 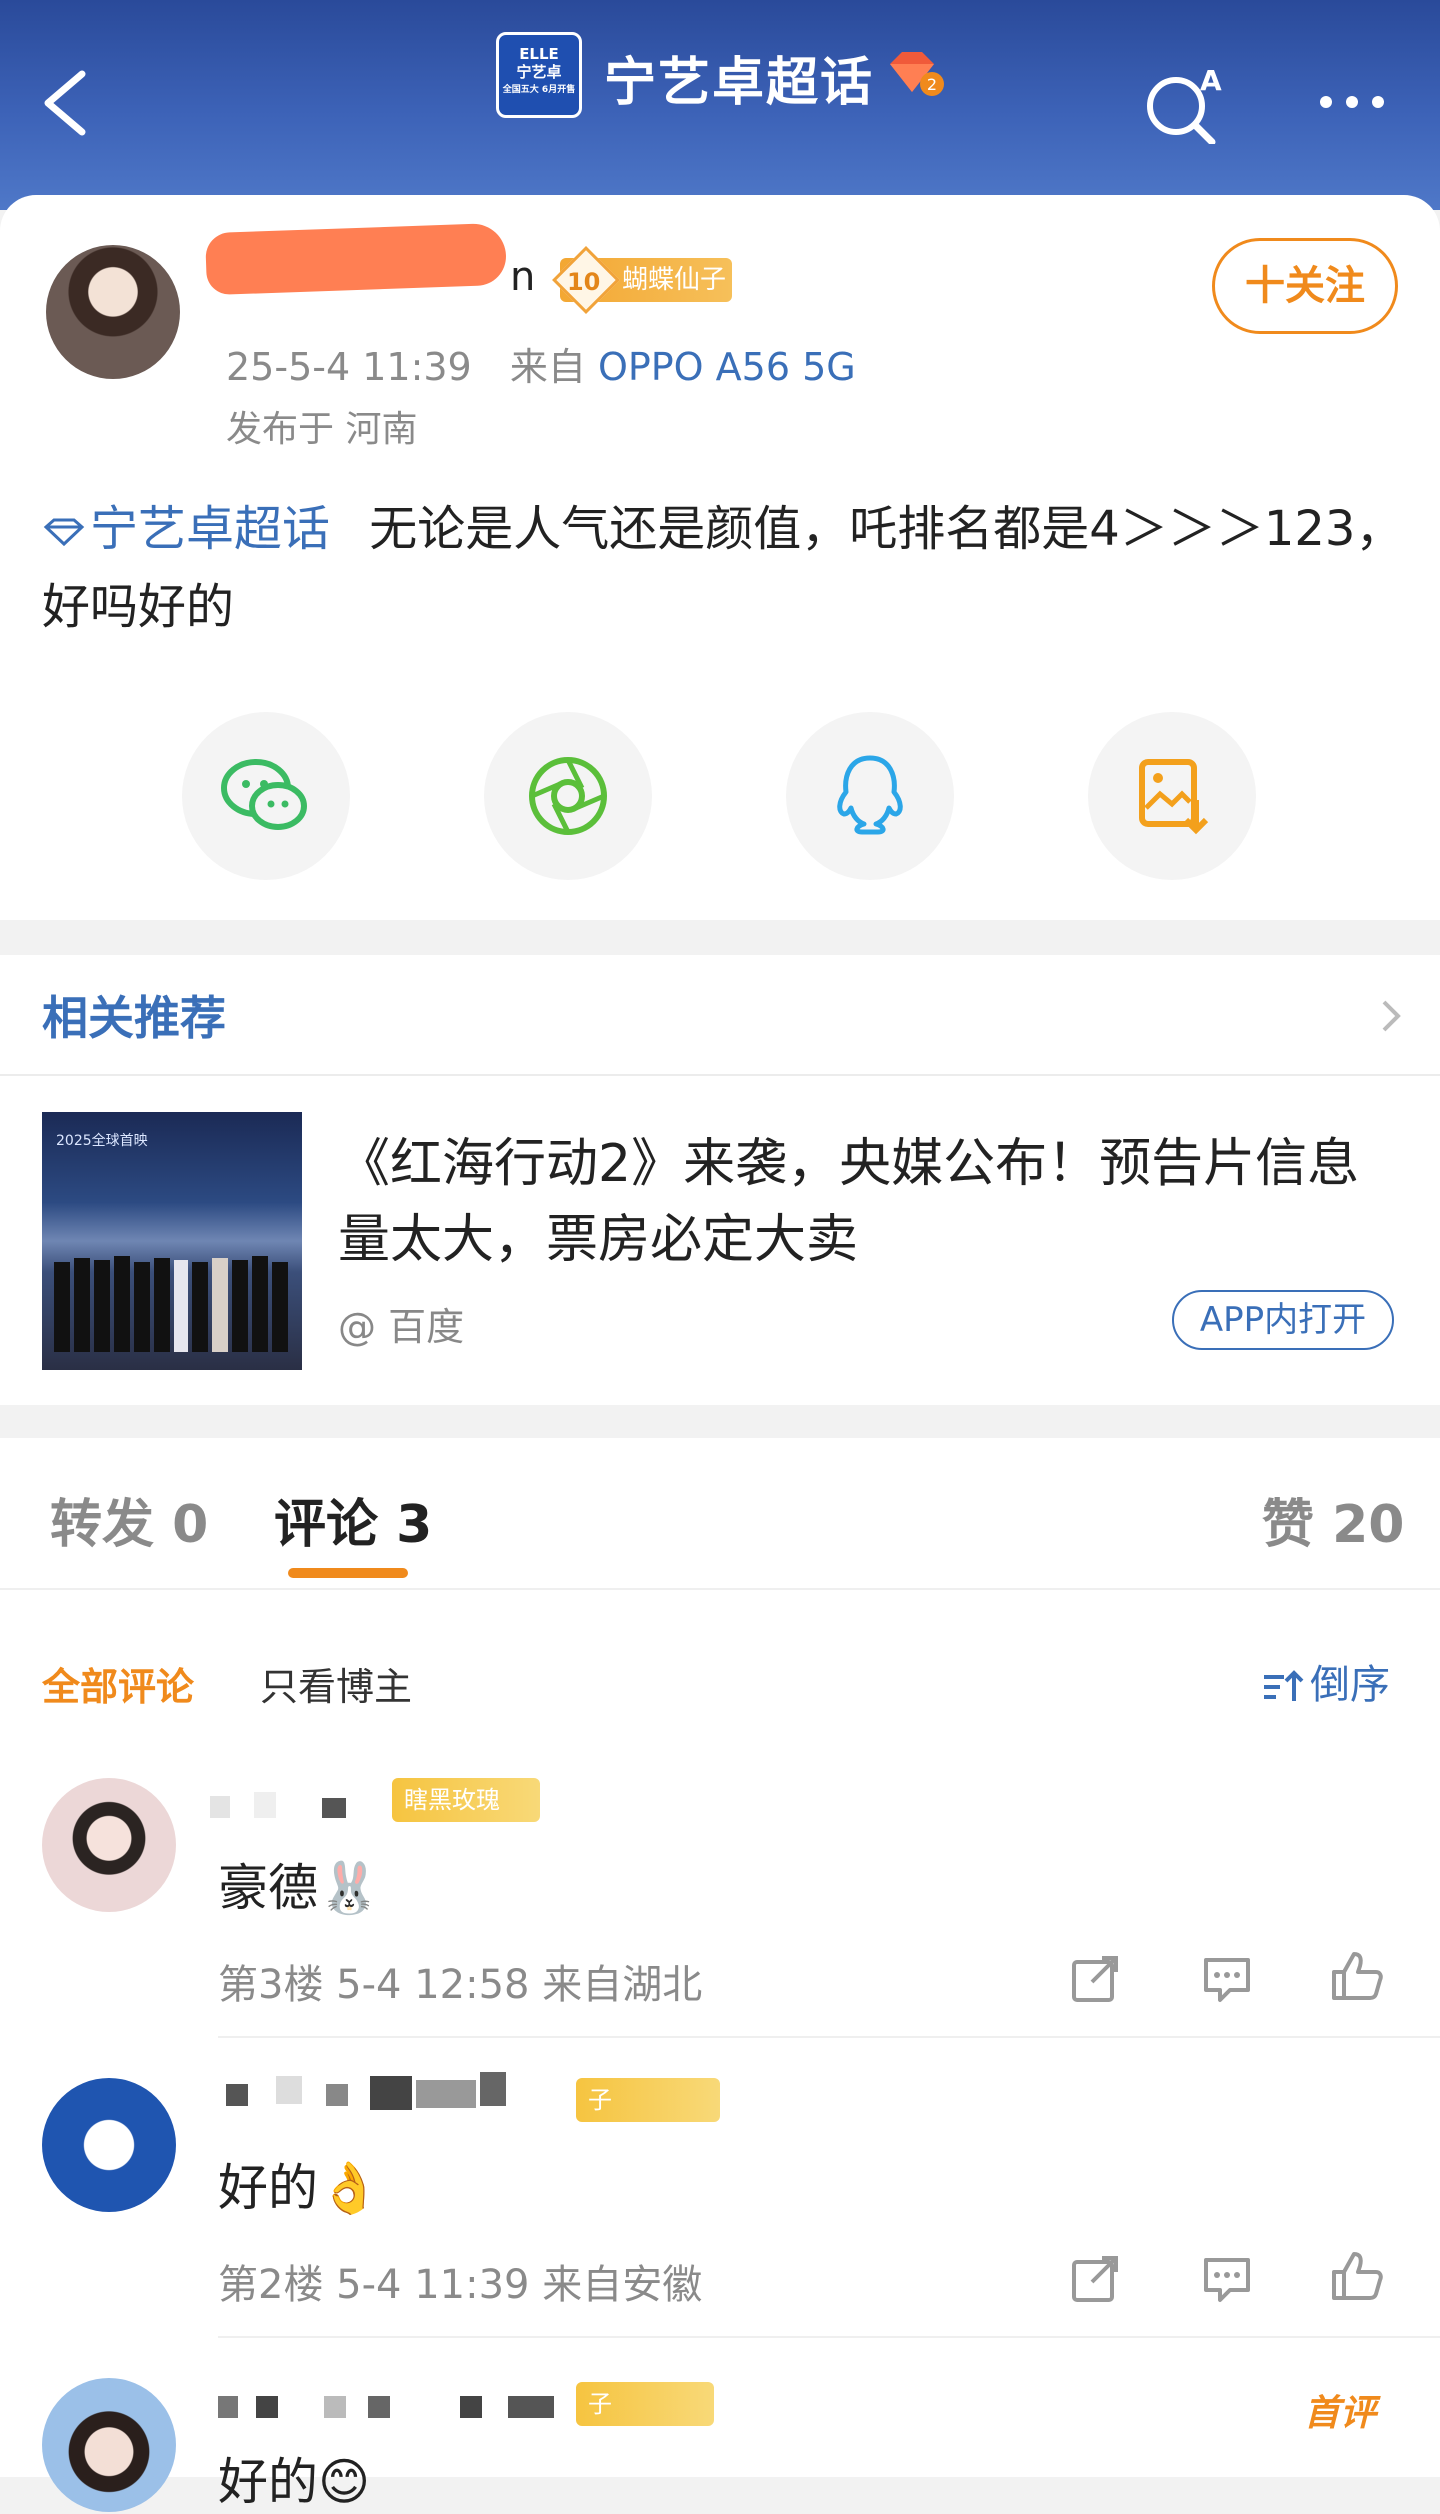 I want to click on post-time: 25-5-4 11:39, so click(x=349, y=367).